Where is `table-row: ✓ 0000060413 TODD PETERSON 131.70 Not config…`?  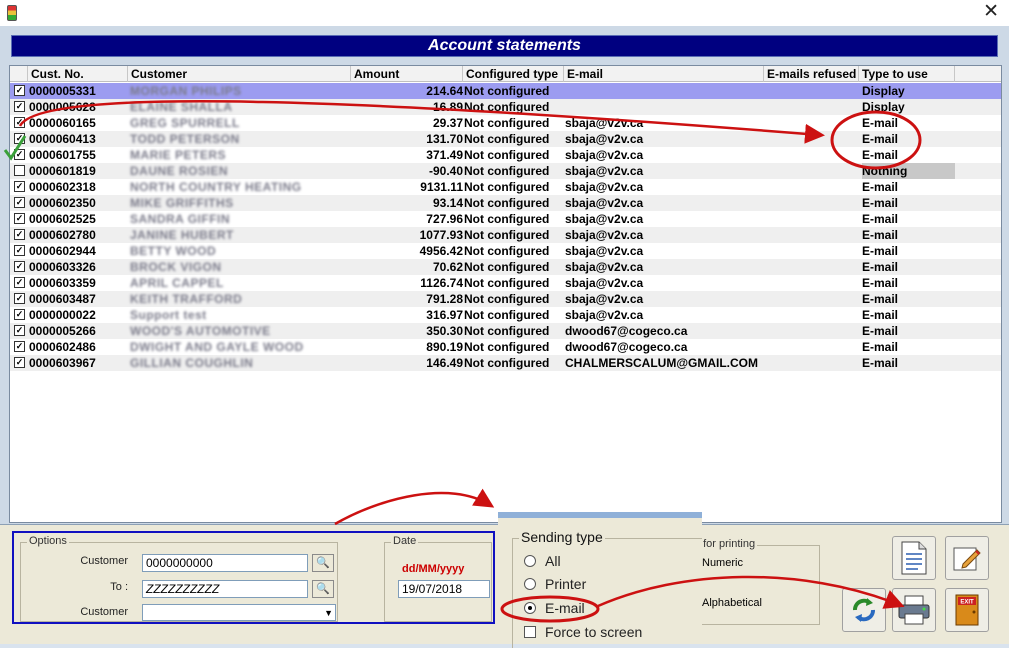
table-row: ✓ 0000060413 TODD PETERSON 131.70 Not config… is located at coordinates (505, 139).